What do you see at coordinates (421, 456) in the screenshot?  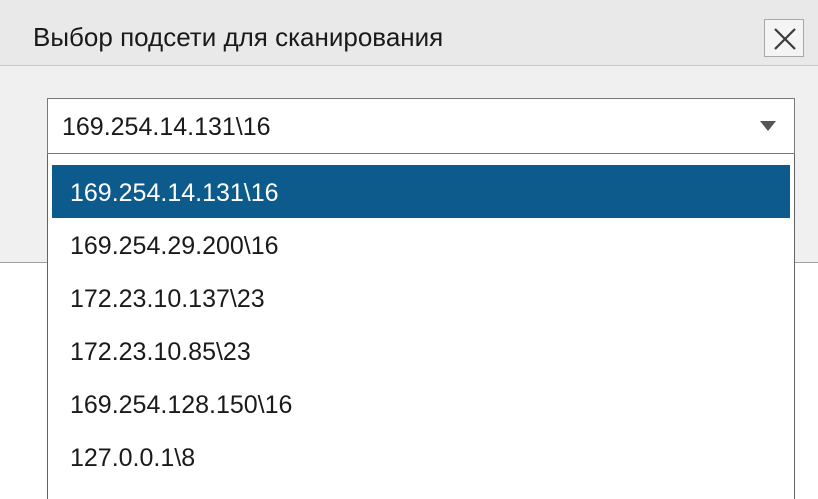 I see `subnet-option: 127.0.0.1\8` at bounding box center [421, 456].